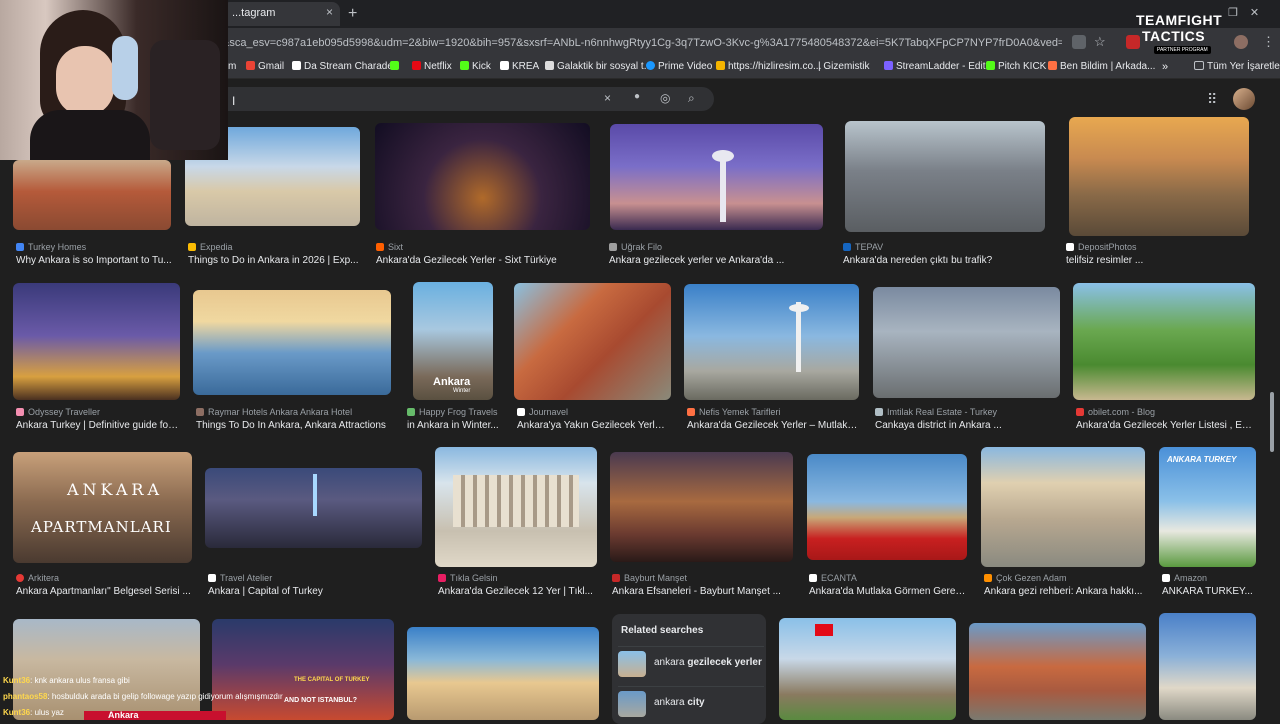 This screenshot has height=724, width=1280. Describe the element at coordinates (1016, 66) in the screenshot. I see `bookmark-pitch-kick: Pitch KICK` at that location.